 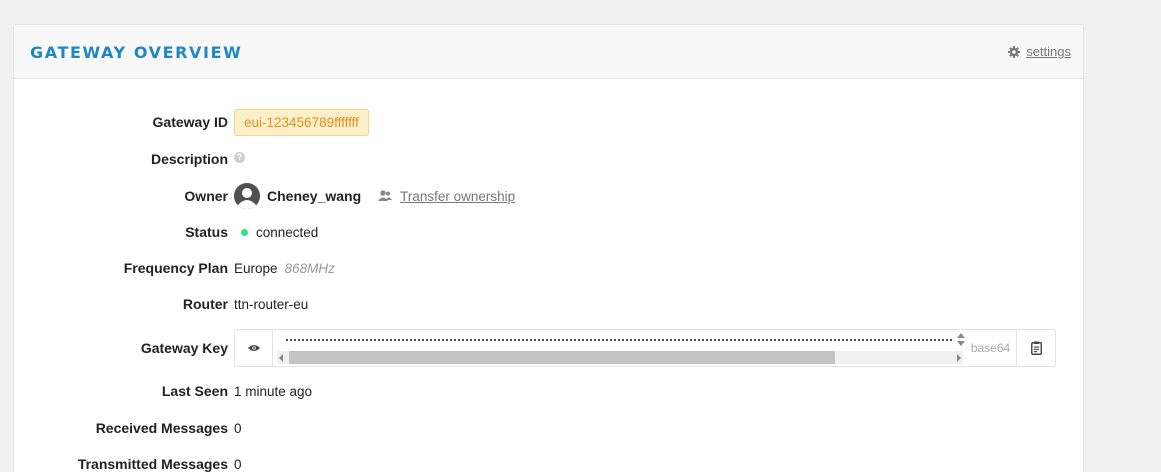 What do you see at coordinates (961, 343) in the screenshot?
I see `scroll-down-arrow-icon` at bounding box center [961, 343].